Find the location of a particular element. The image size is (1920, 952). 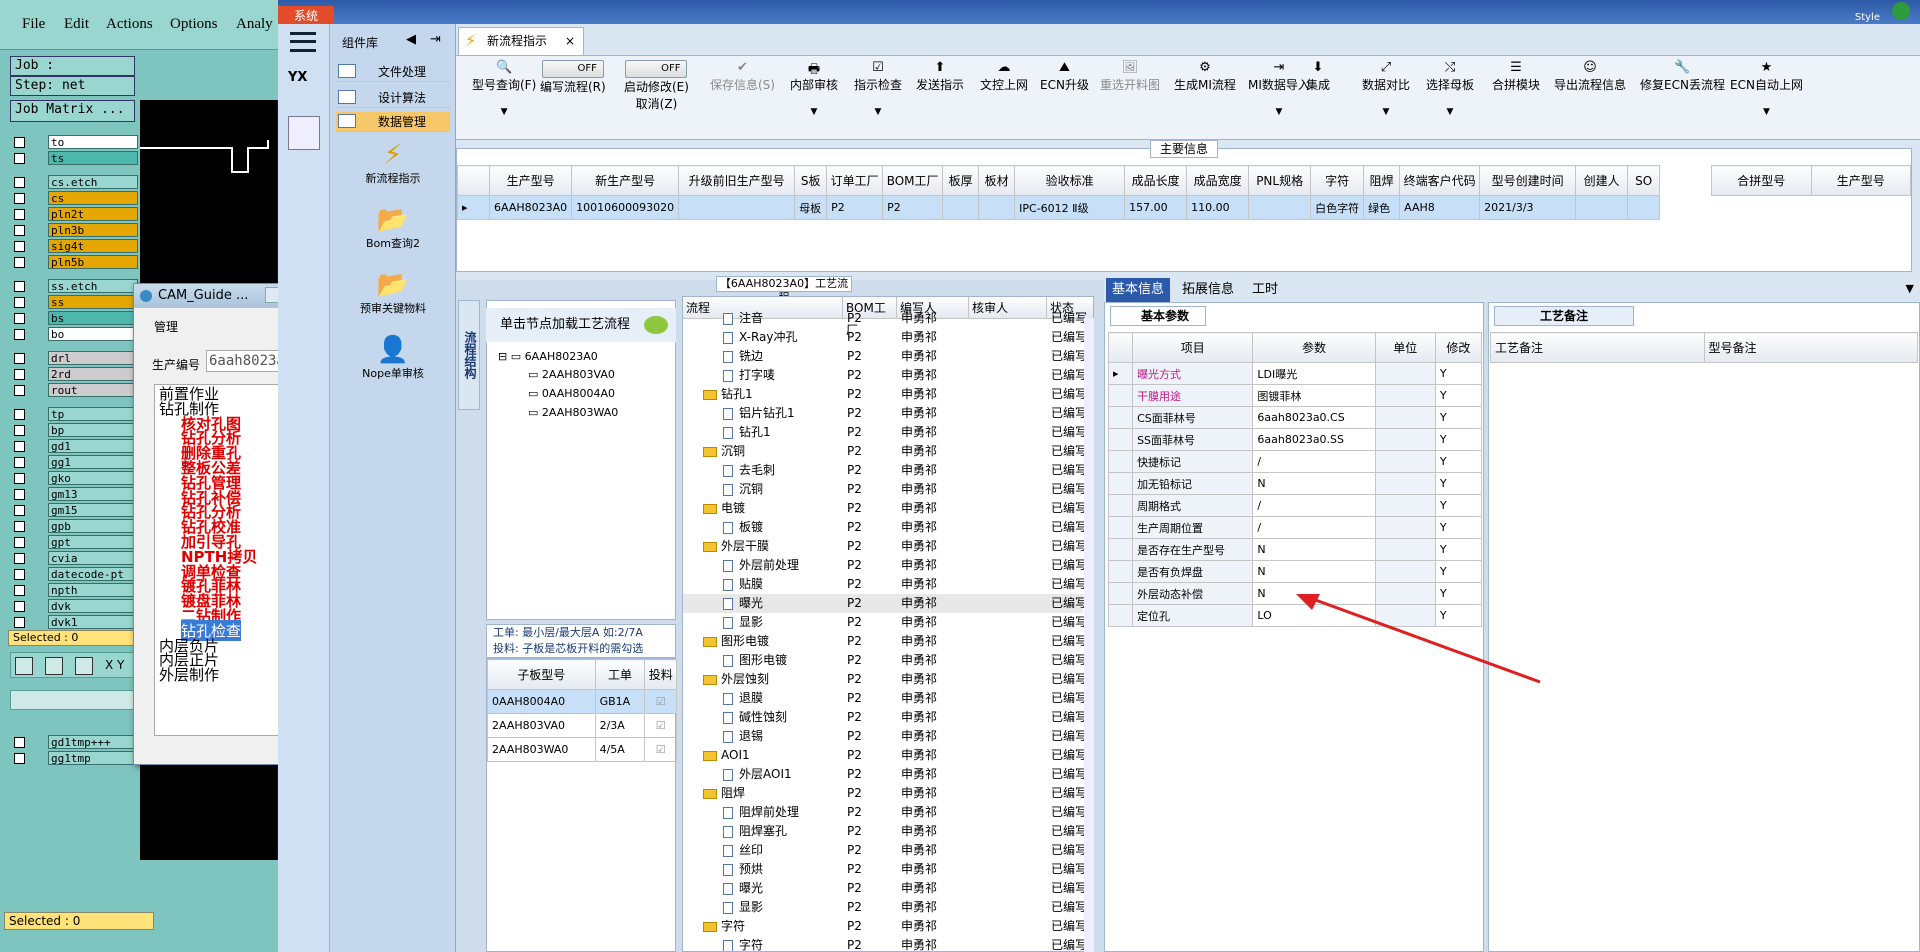

chat-icon is located at coordinates (656, 325).